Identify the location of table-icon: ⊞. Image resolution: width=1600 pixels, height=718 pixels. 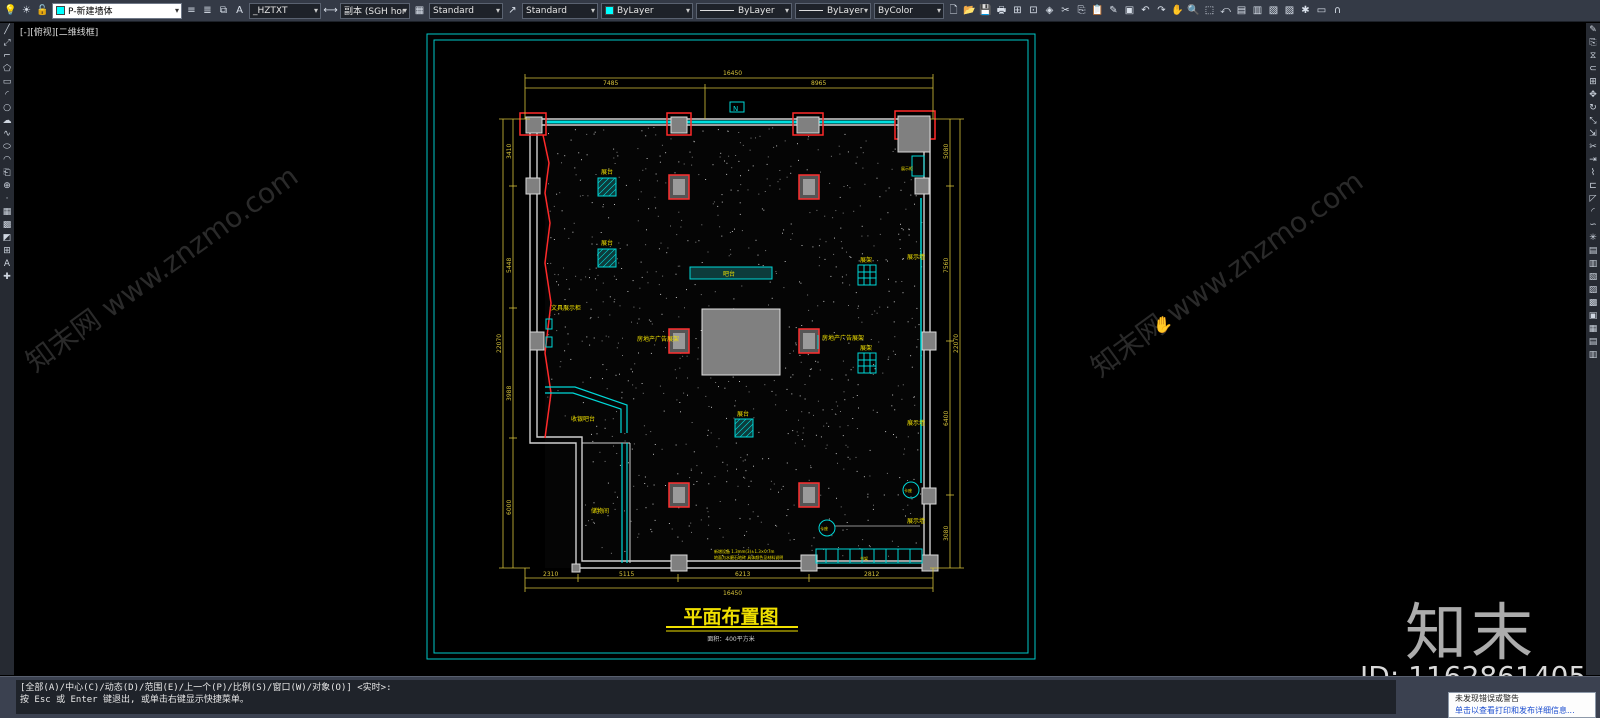
(7, 250).